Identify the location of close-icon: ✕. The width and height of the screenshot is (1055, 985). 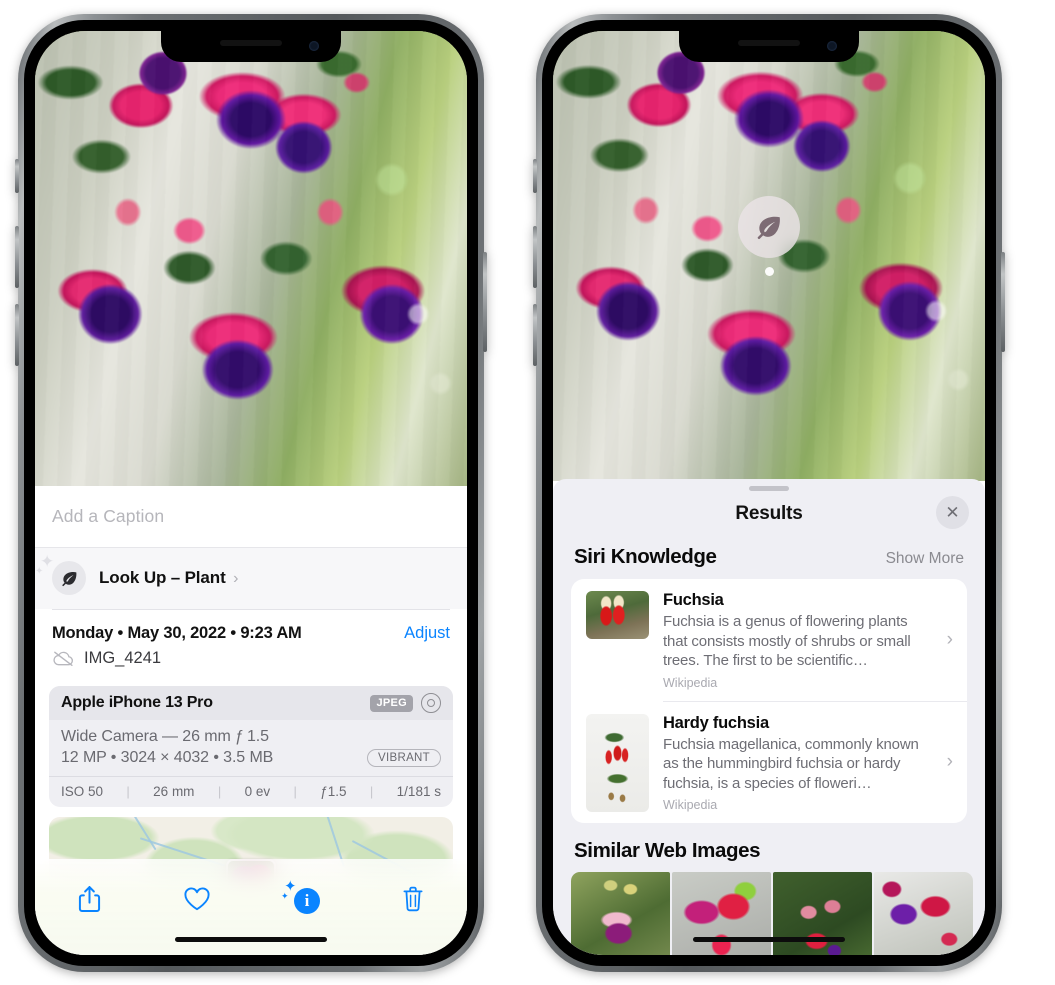
(952, 512).